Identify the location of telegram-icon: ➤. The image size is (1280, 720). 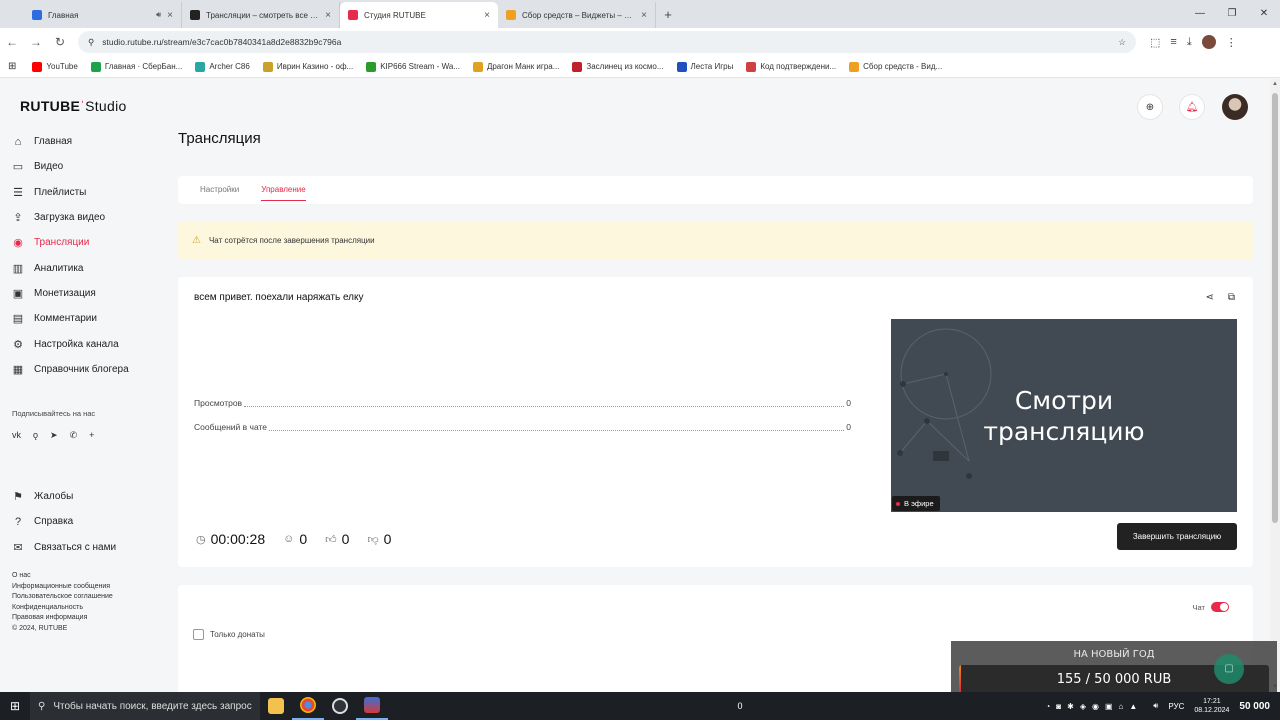
(54, 435).